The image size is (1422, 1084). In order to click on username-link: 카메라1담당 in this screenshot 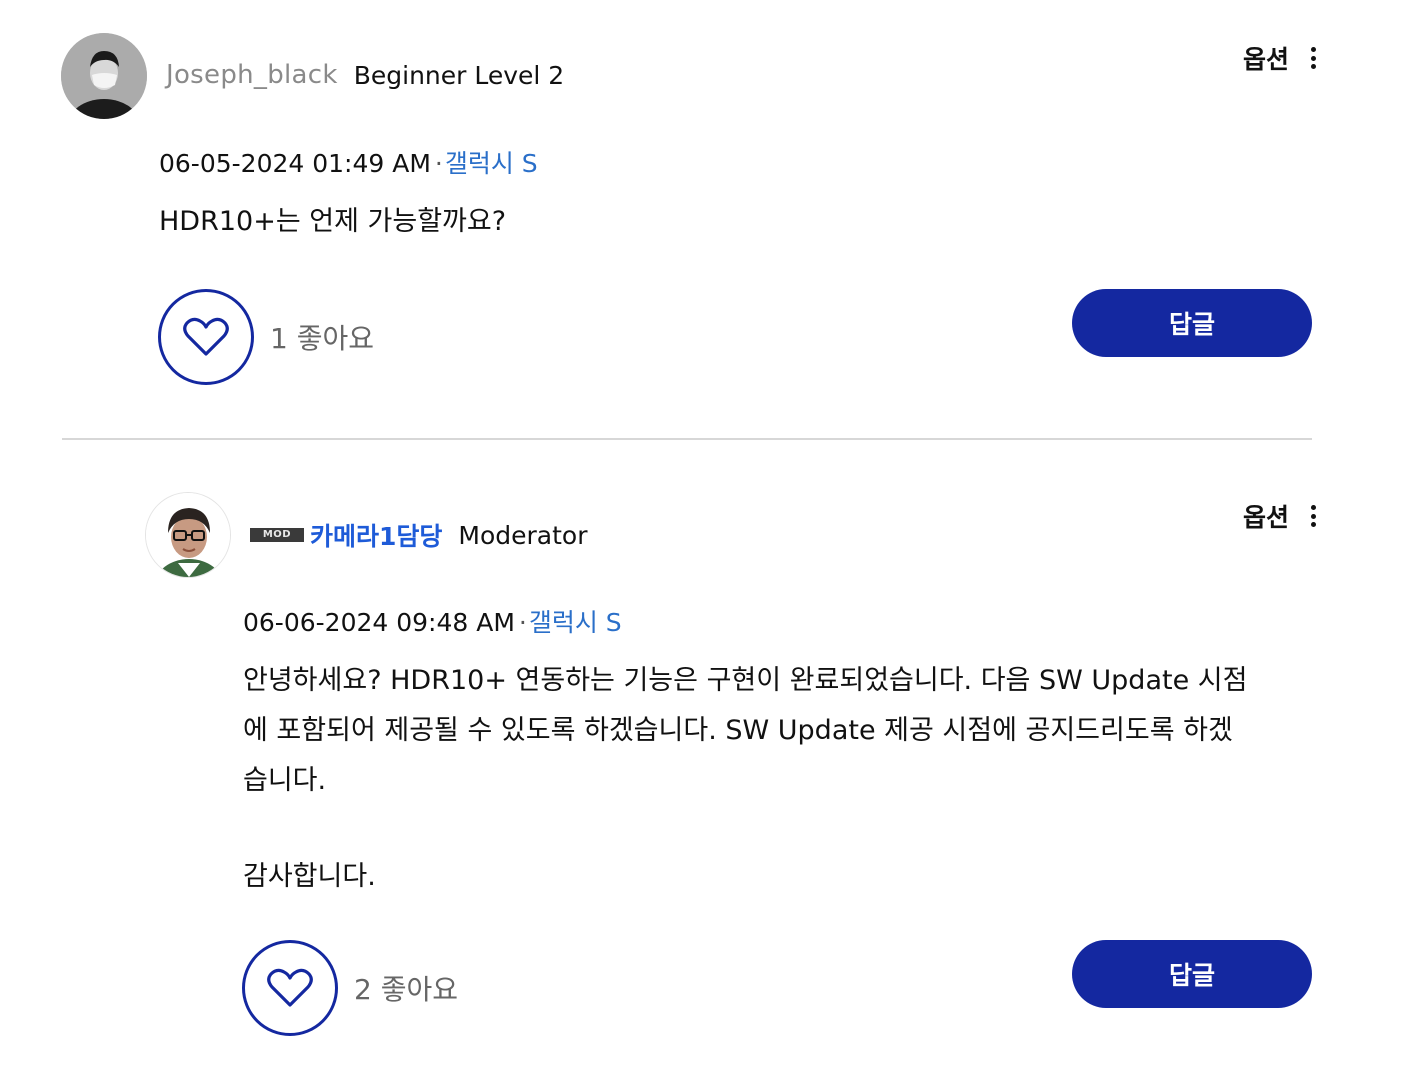, I will do `click(376, 535)`.